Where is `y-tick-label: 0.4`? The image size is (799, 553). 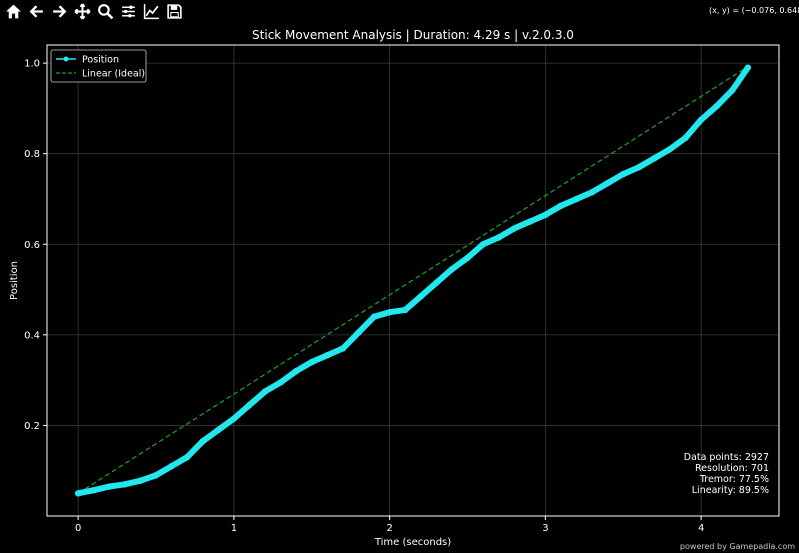
y-tick-label: 0.4 is located at coordinates (32, 335).